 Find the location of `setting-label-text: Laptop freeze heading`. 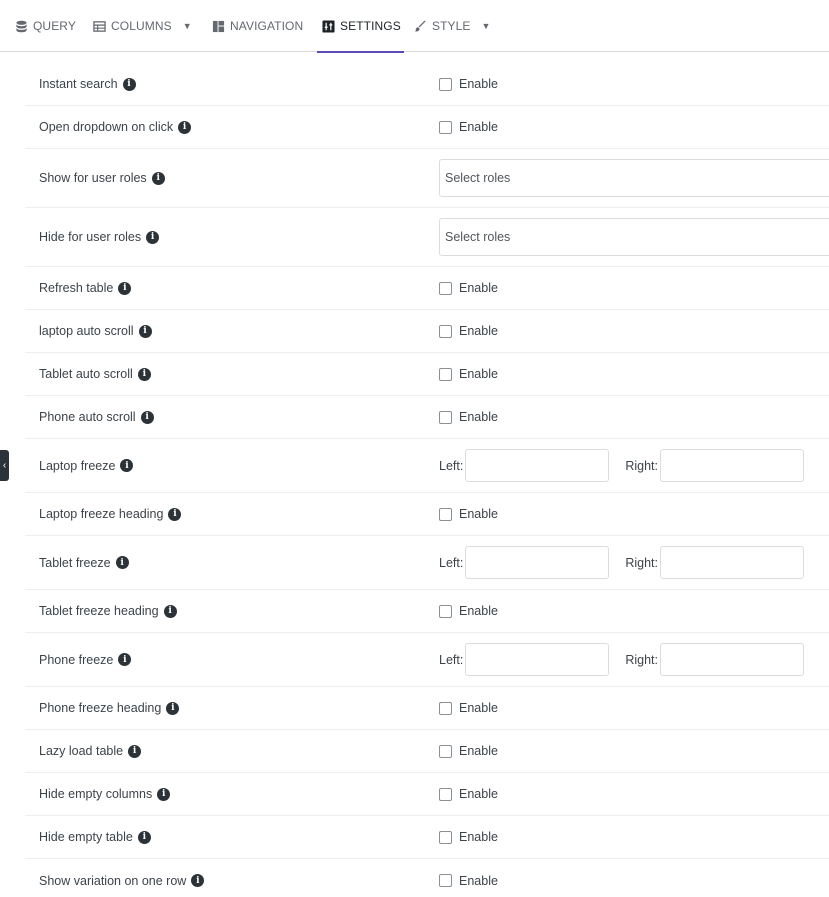

setting-label-text: Laptop freeze heading is located at coordinates (101, 514).